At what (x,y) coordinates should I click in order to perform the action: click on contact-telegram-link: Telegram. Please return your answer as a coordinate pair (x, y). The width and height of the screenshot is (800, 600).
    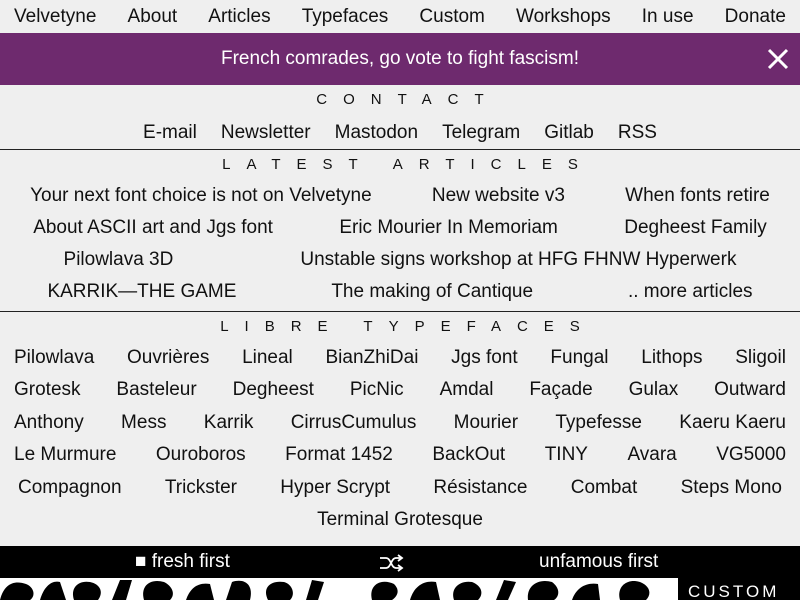
    Looking at the image, I should click on (481, 133).